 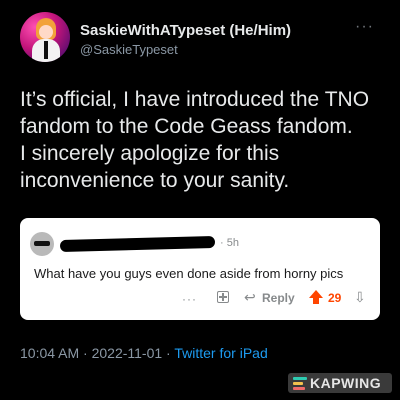 I want to click on tweet-source-link: Twitter for iPad, so click(x=220, y=353).